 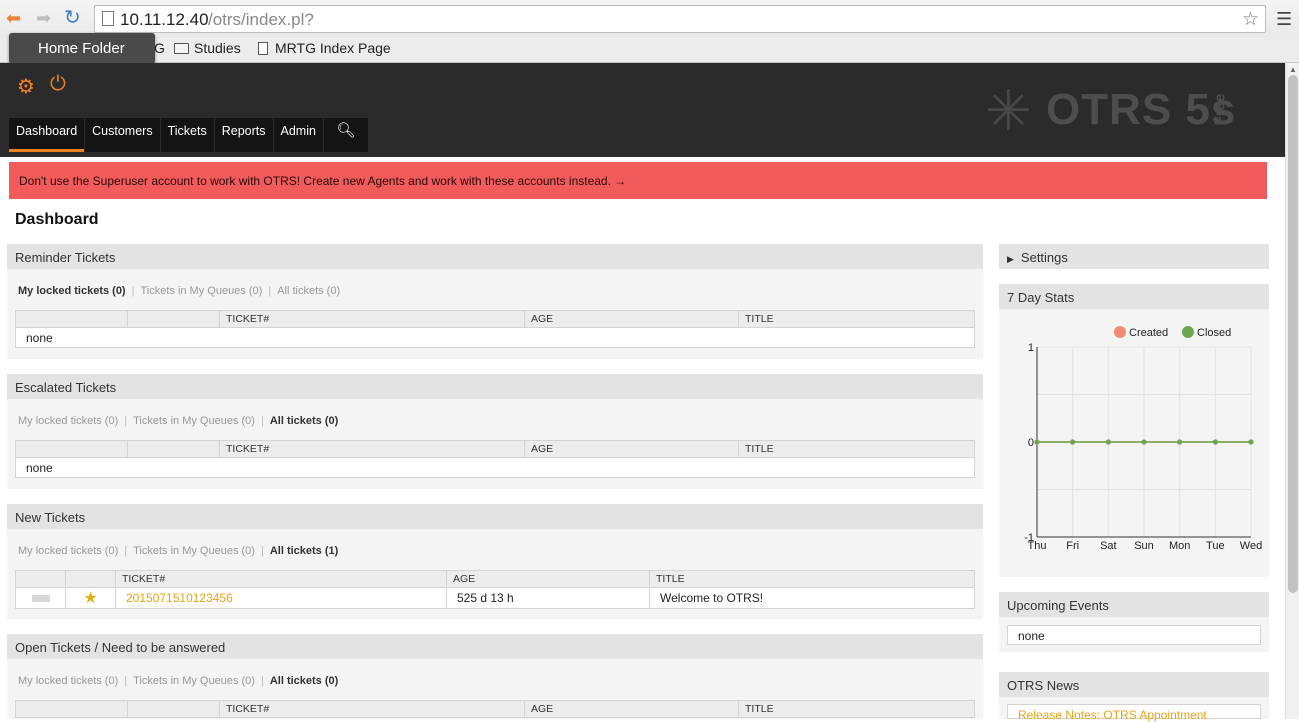 I want to click on scroll-thumb, so click(x=1293, y=334).